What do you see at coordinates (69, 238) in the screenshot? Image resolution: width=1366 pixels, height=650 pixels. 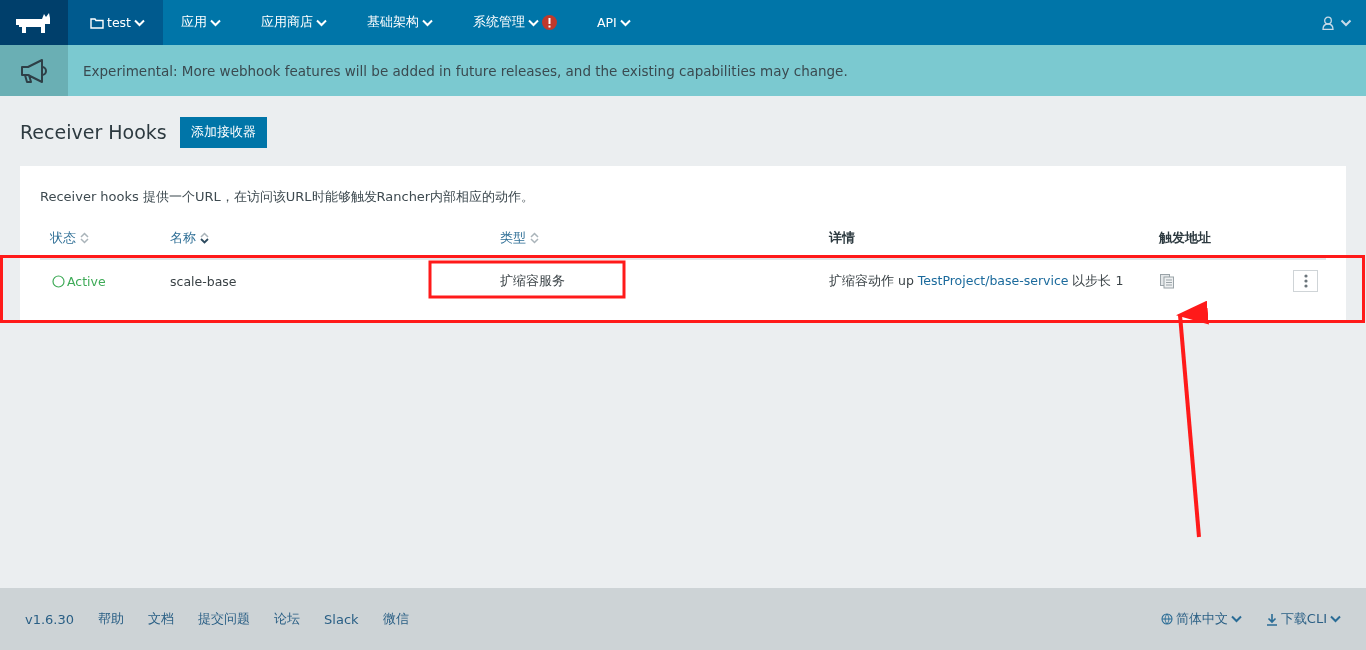 I see `column-header: 状态` at bounding box center [69, 238].